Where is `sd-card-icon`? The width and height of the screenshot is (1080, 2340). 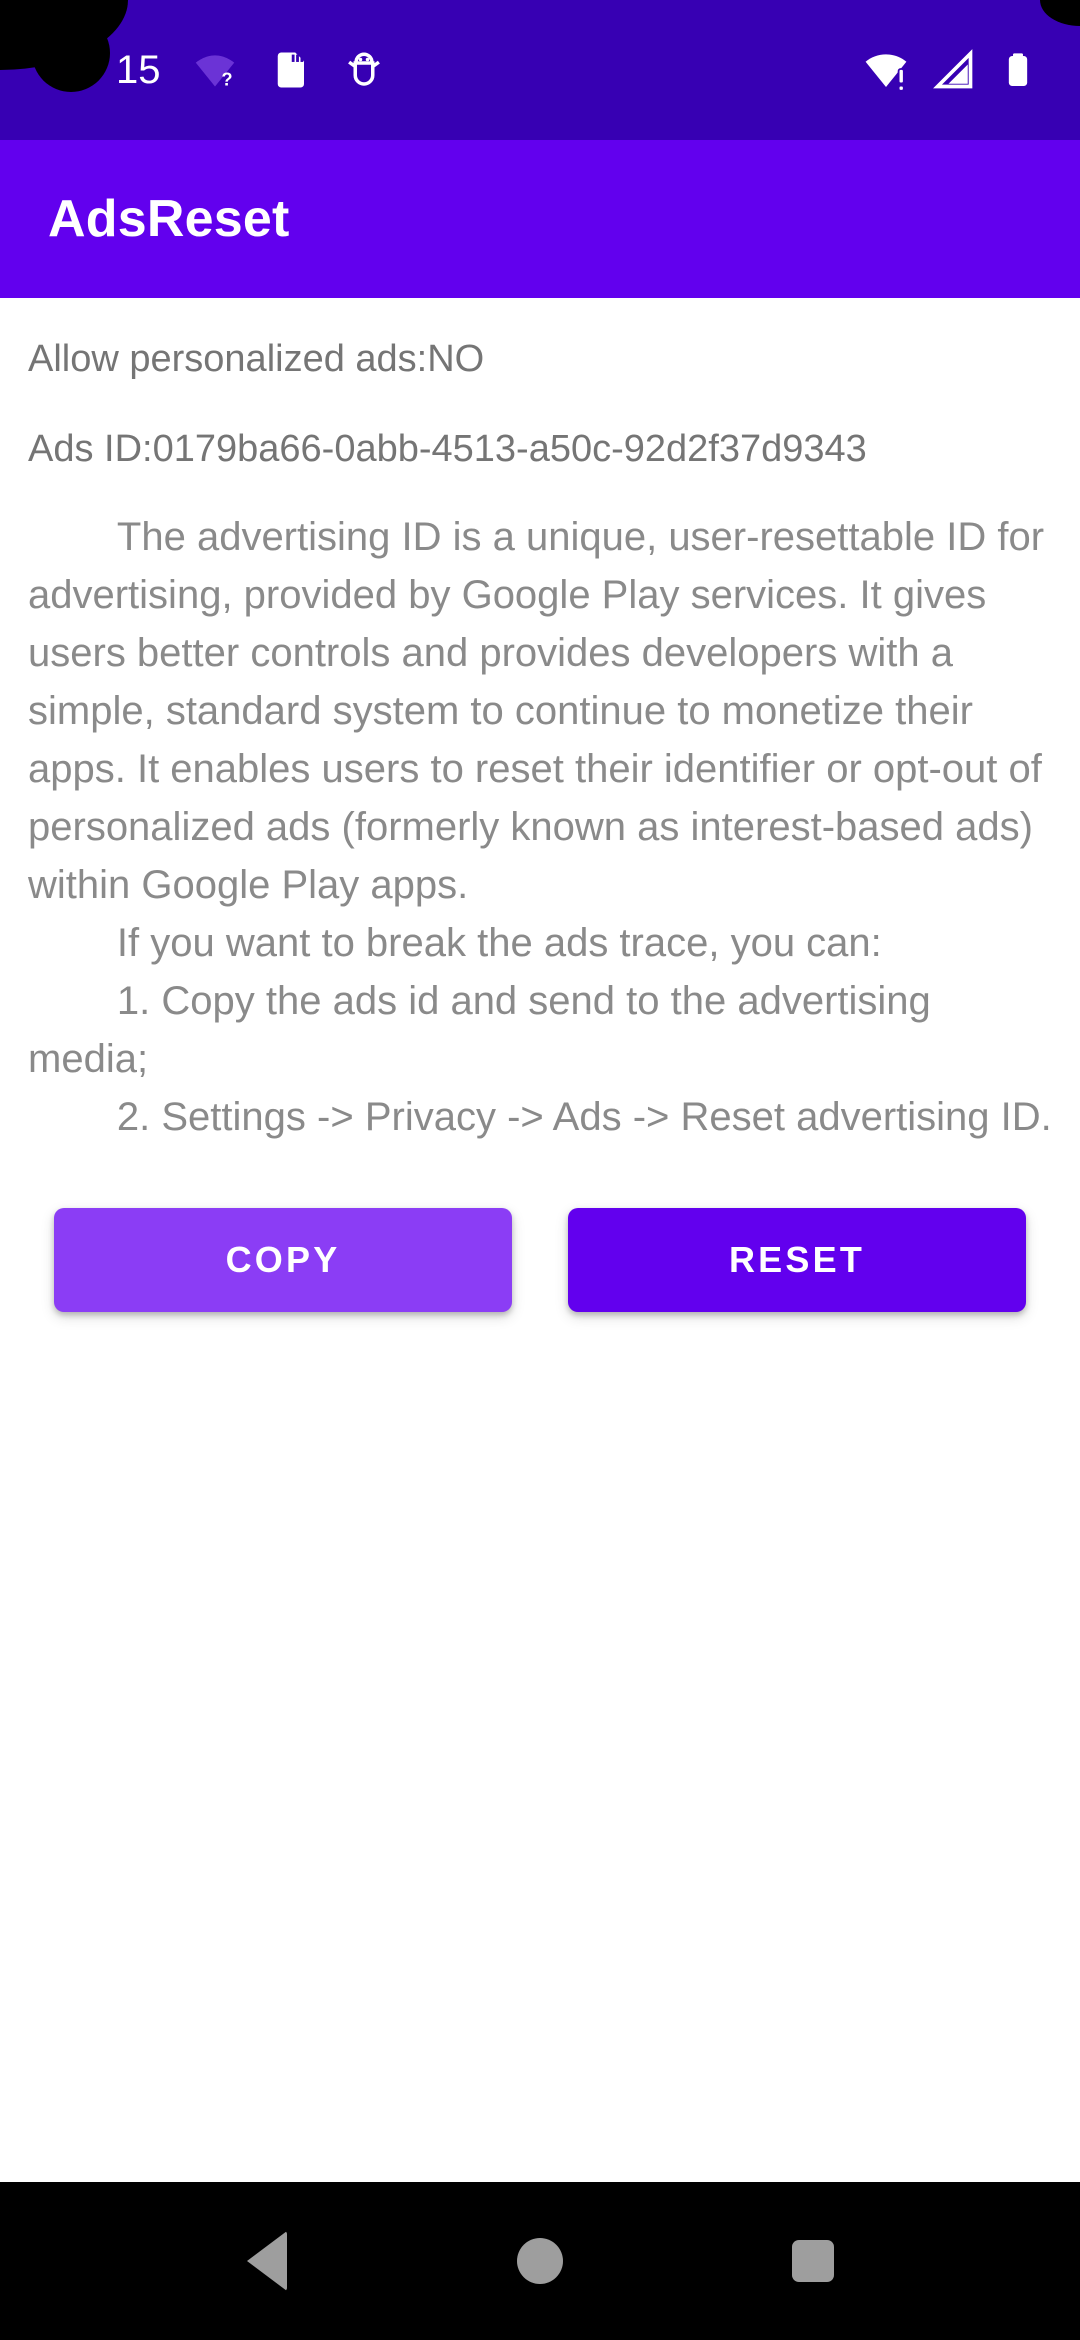 sd-card-icon is located at coordinates (290, 70).